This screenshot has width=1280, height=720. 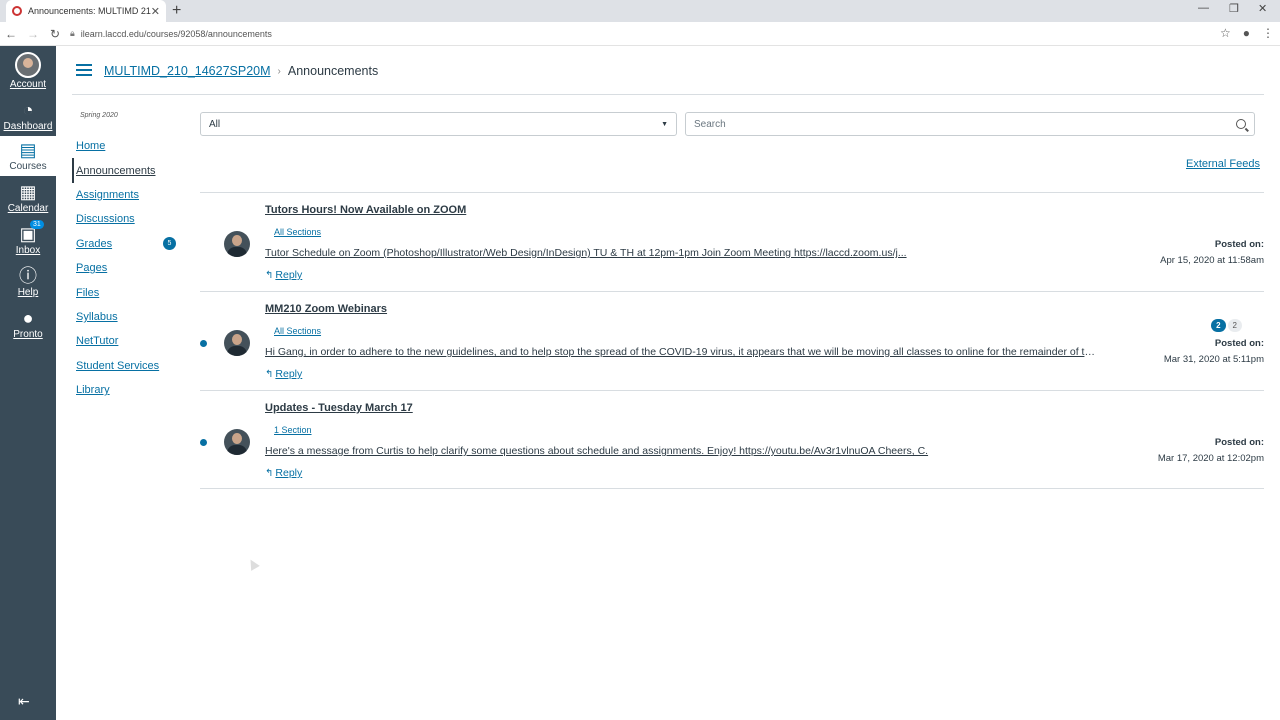 What do you see at coordinates (326, 309) in the screenshot?
I see `announcement-title: MM210 Zoom Webinars` at bounding box center [326, 309].